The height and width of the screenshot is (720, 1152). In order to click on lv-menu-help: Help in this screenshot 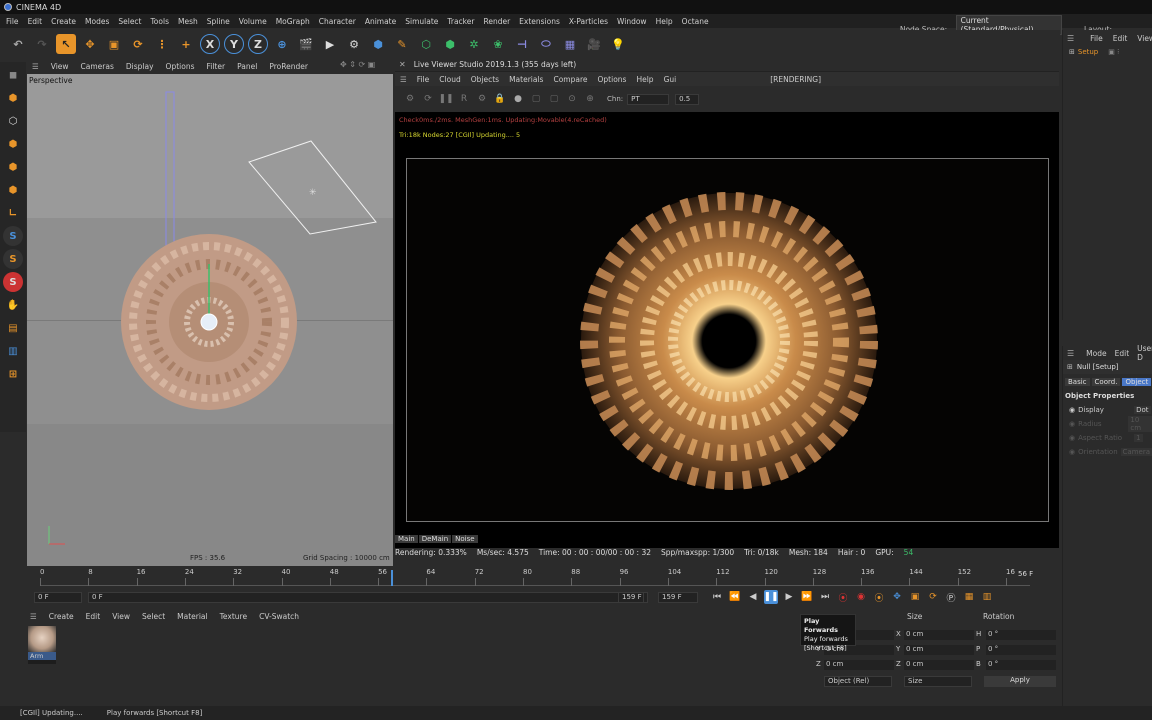, I will do `click(644, 79)`.